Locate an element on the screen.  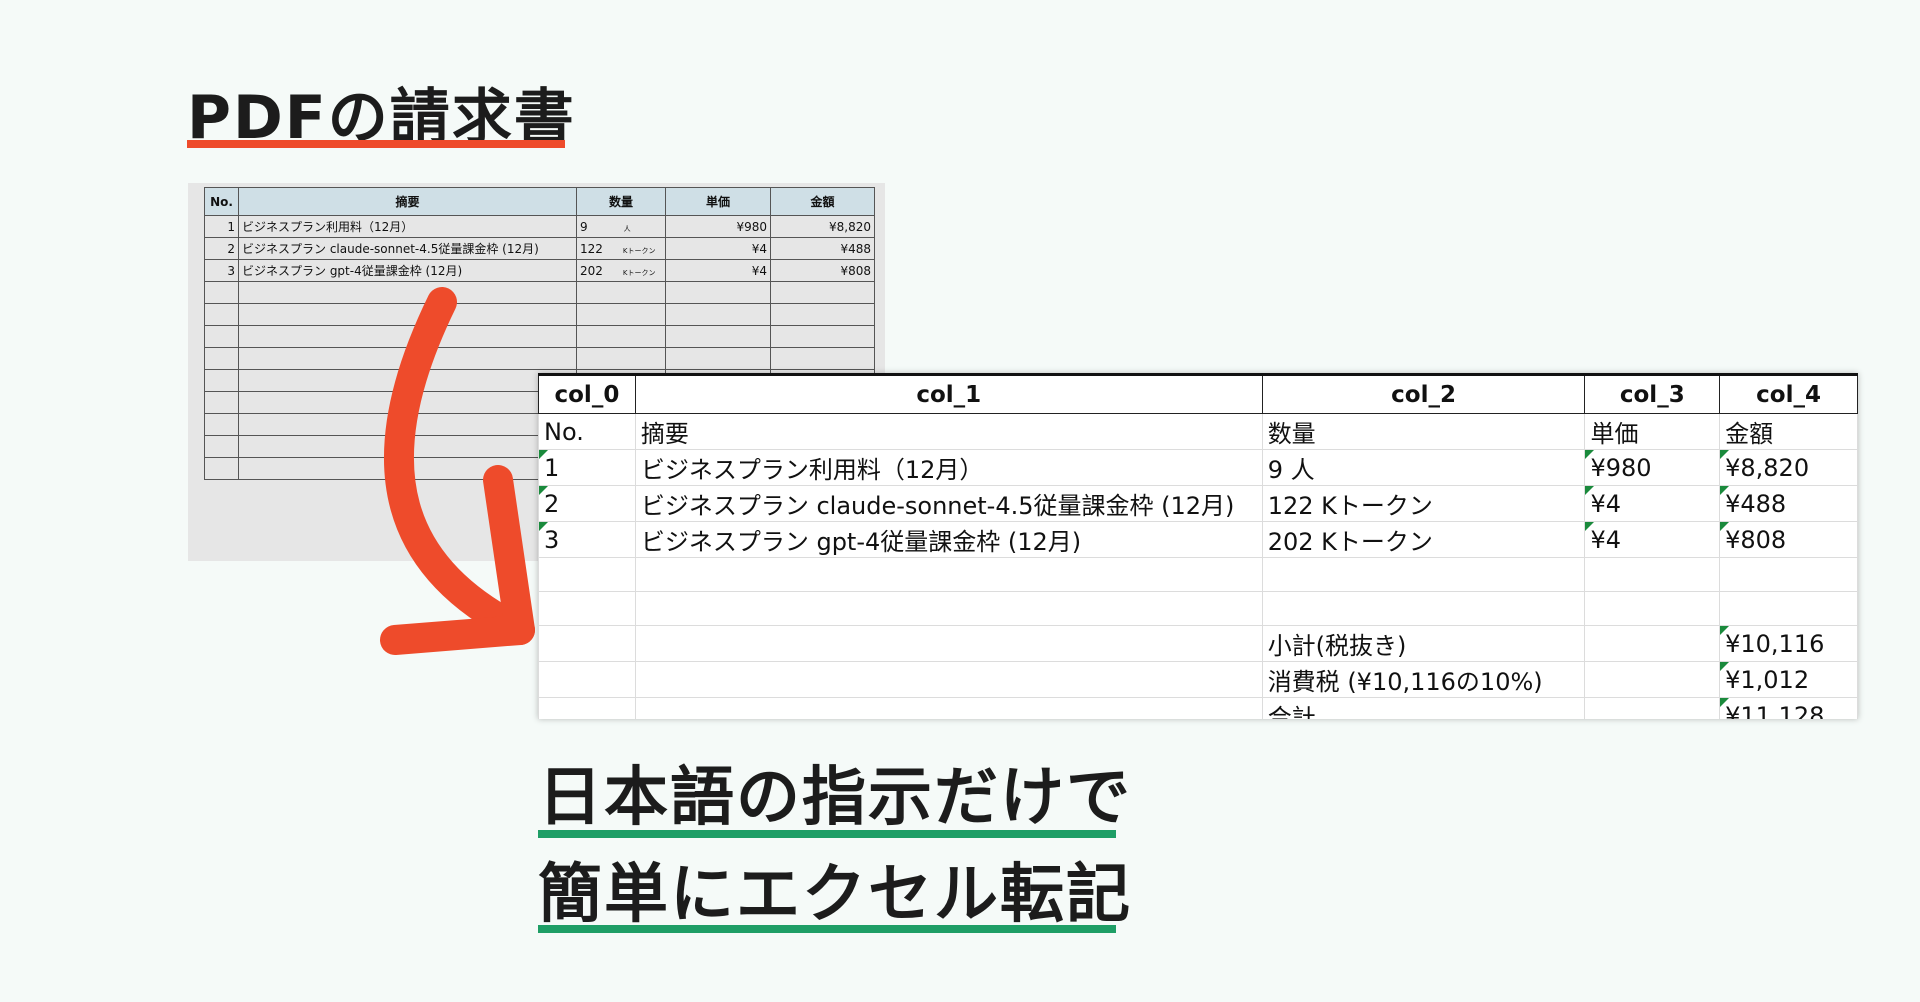
excel-cell: ¥808 is located at coordinates (1788, 539).